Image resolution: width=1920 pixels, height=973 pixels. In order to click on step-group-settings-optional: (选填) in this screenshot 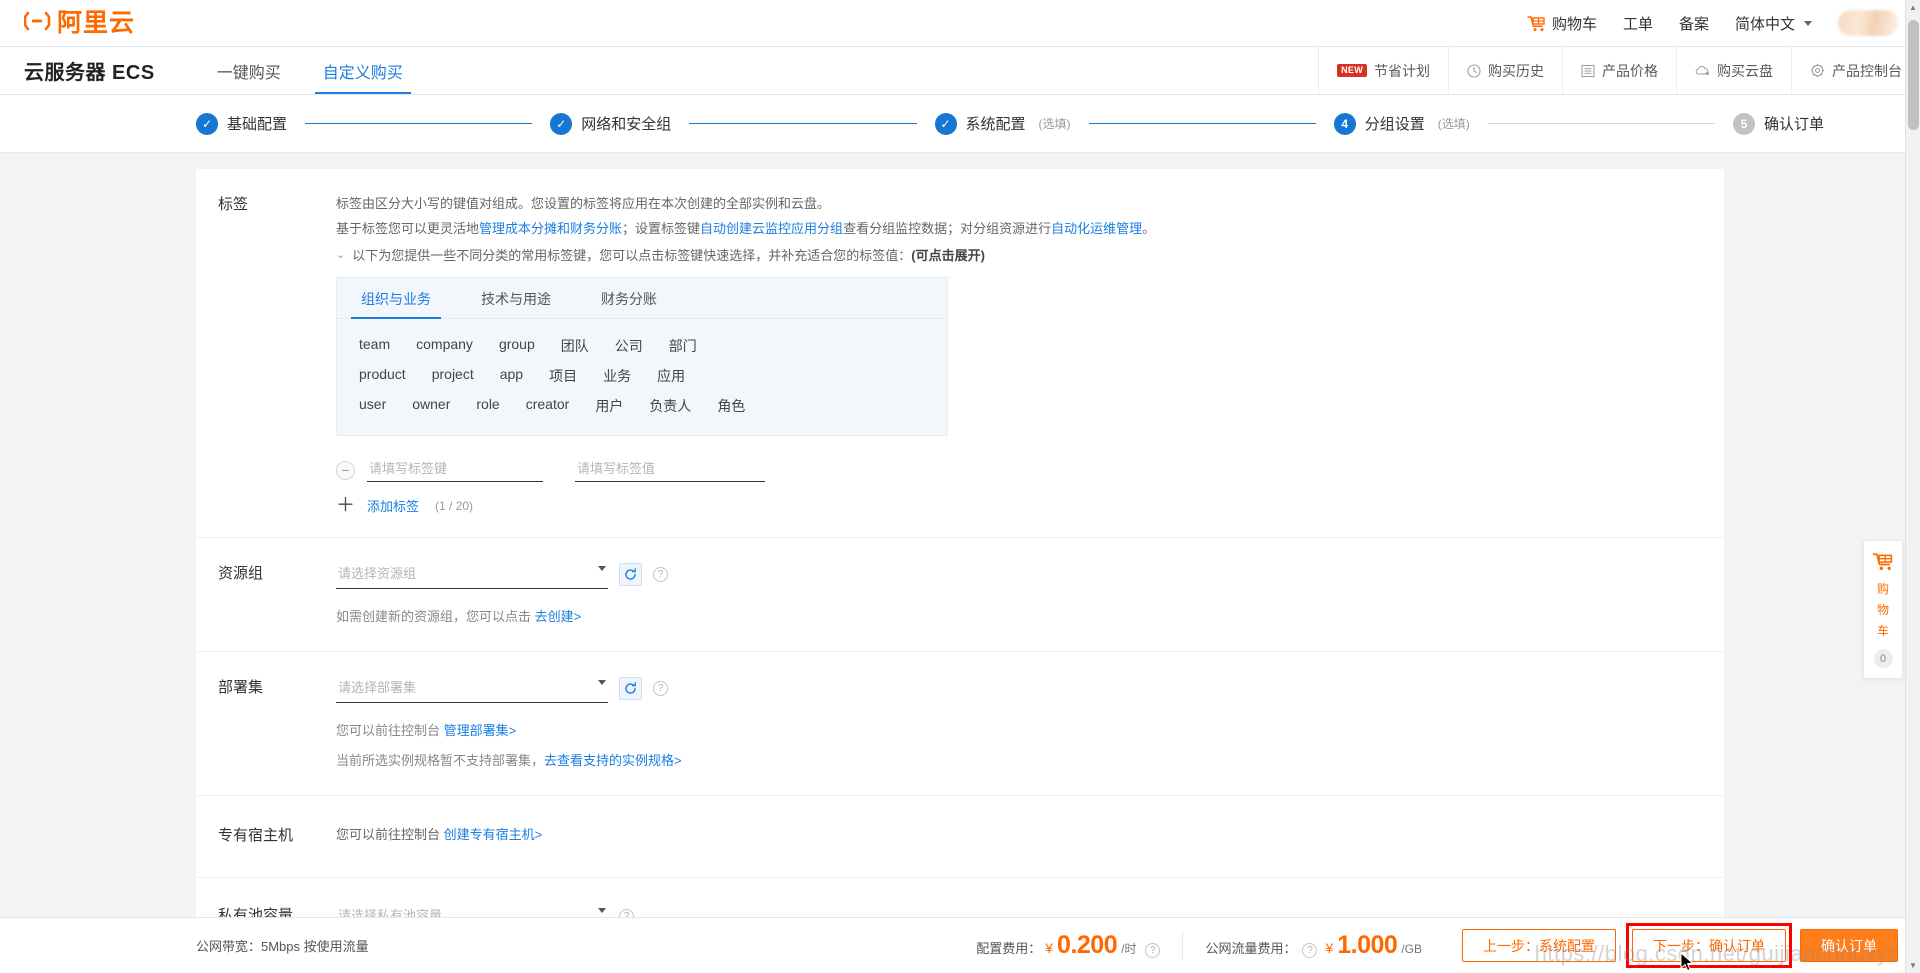, I will do `click(1453, 124)`.